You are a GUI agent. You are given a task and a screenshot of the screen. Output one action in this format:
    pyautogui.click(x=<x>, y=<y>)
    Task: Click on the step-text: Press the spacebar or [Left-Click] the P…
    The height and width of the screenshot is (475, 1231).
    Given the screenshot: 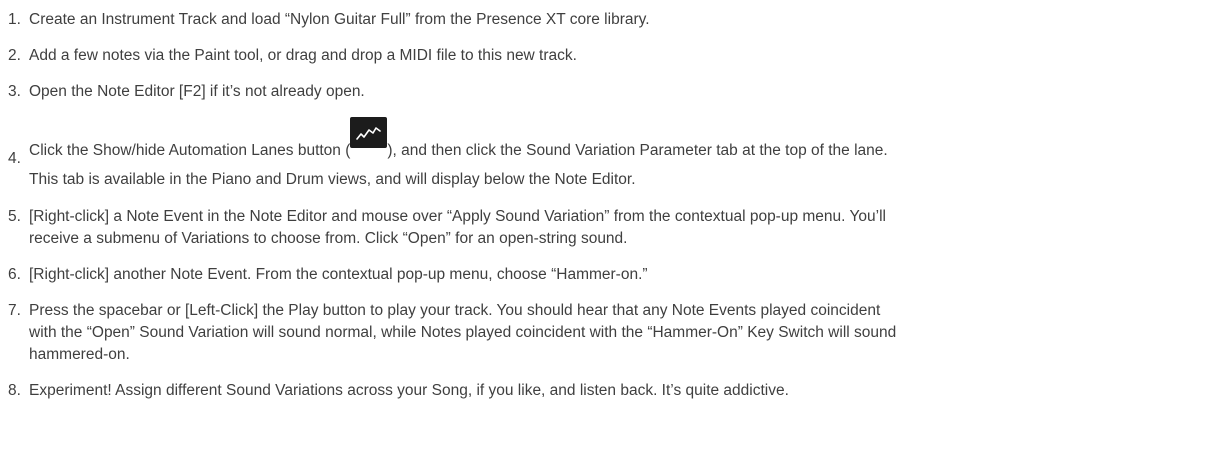 What is the action you would take?
    pyautogui.click(x=625, y=333)
    